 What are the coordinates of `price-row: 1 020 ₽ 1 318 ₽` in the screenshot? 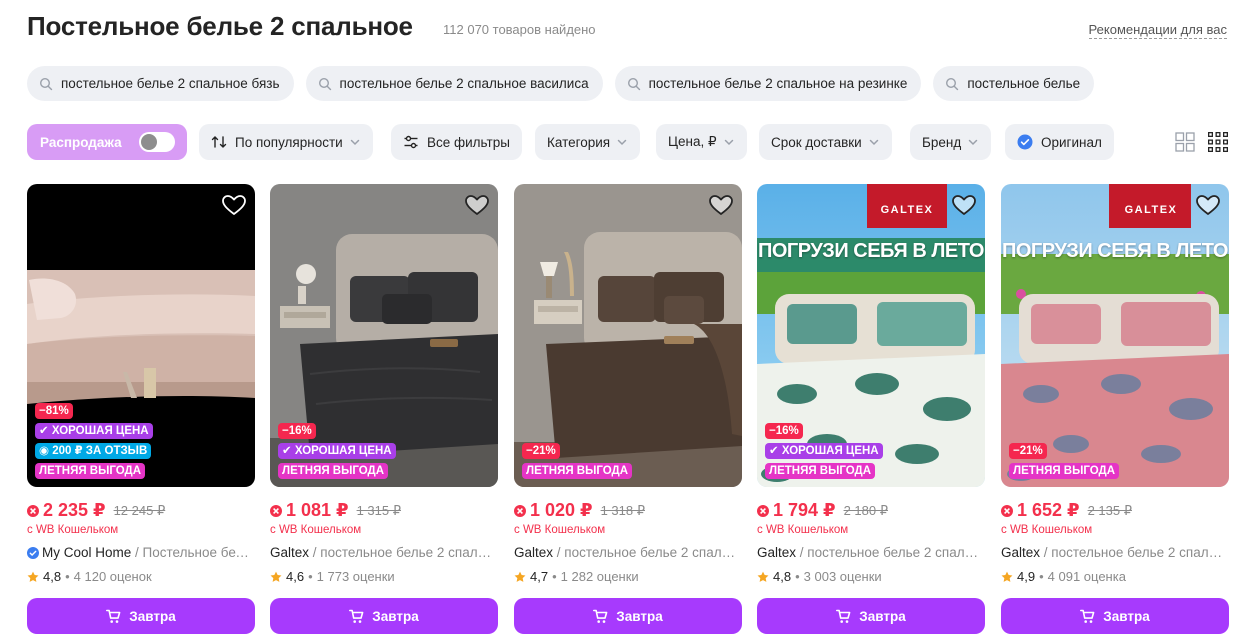 It's located at (579, 510).